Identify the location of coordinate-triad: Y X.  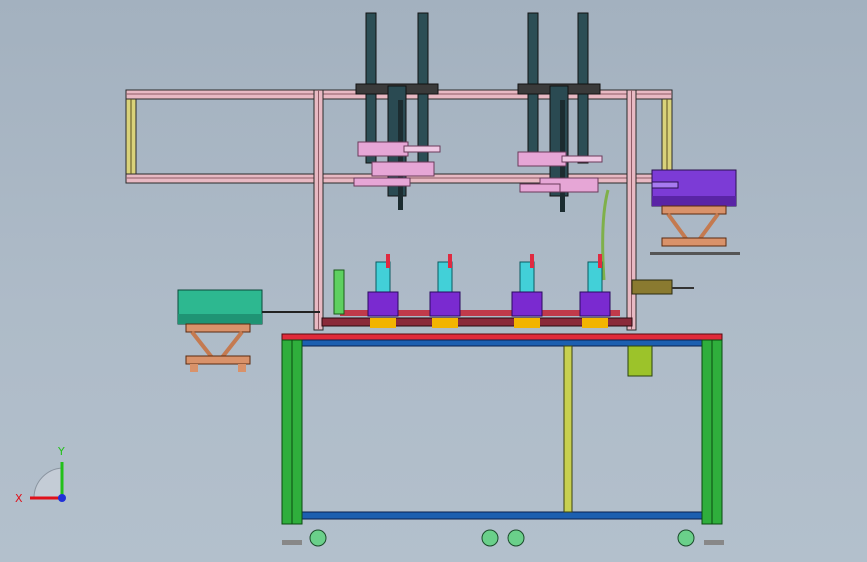
(40, 475).